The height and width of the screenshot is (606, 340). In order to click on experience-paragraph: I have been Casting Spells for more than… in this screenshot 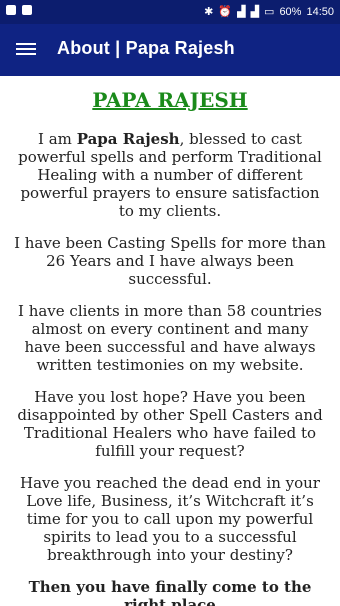, I will do `click(170, 261)`.